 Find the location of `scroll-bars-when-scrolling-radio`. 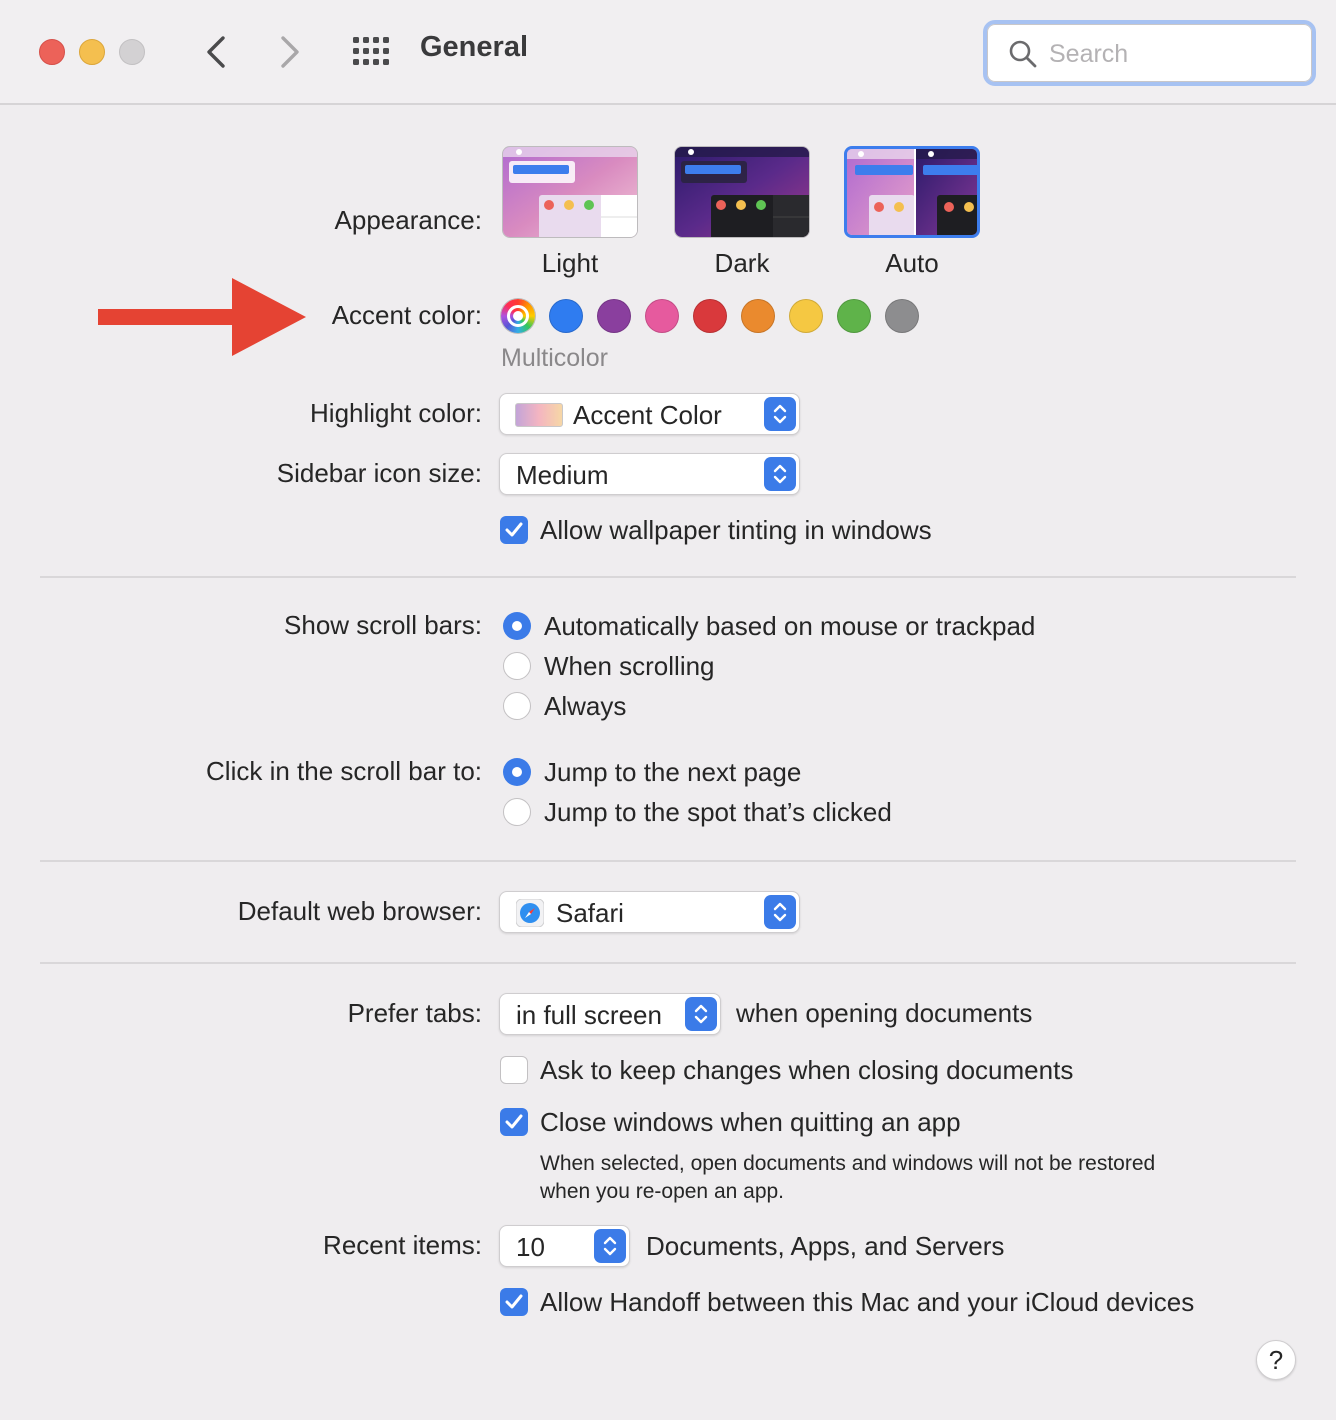

scroll-bars-when-scrolling-radio is located at coordinates (517, 666).